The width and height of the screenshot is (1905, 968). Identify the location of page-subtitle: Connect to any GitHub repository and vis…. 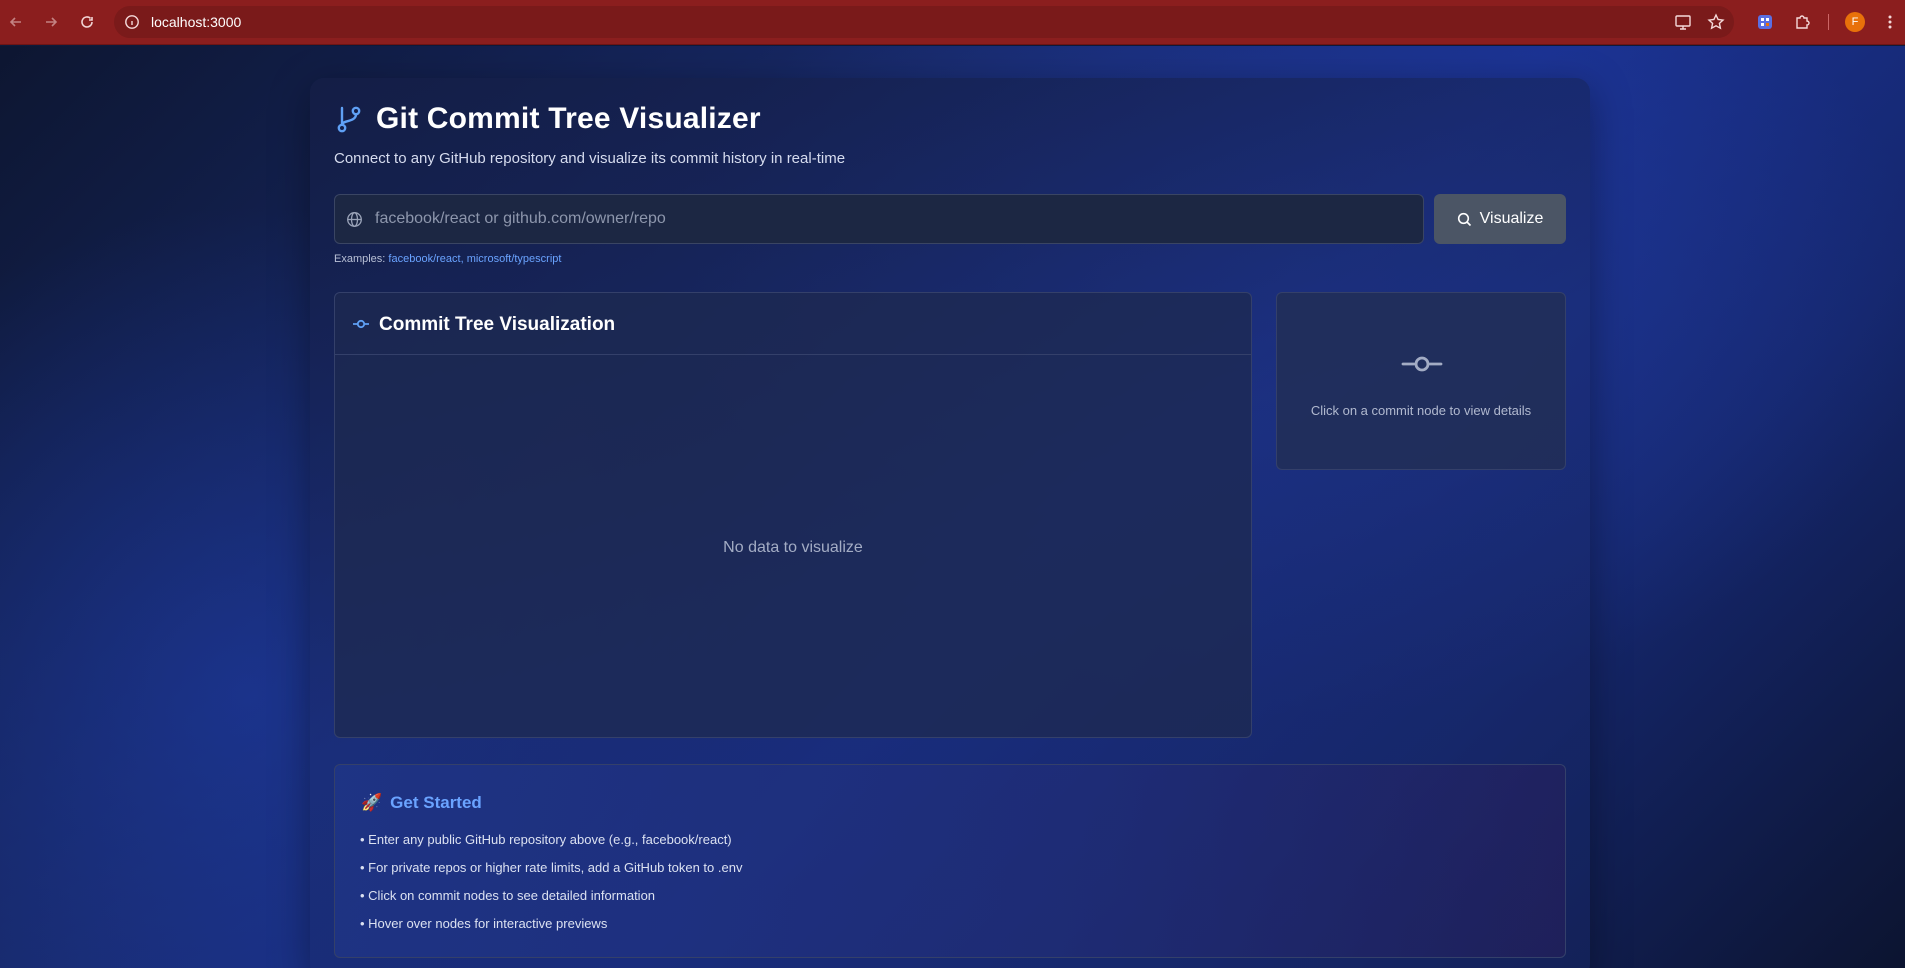
(590, 158).